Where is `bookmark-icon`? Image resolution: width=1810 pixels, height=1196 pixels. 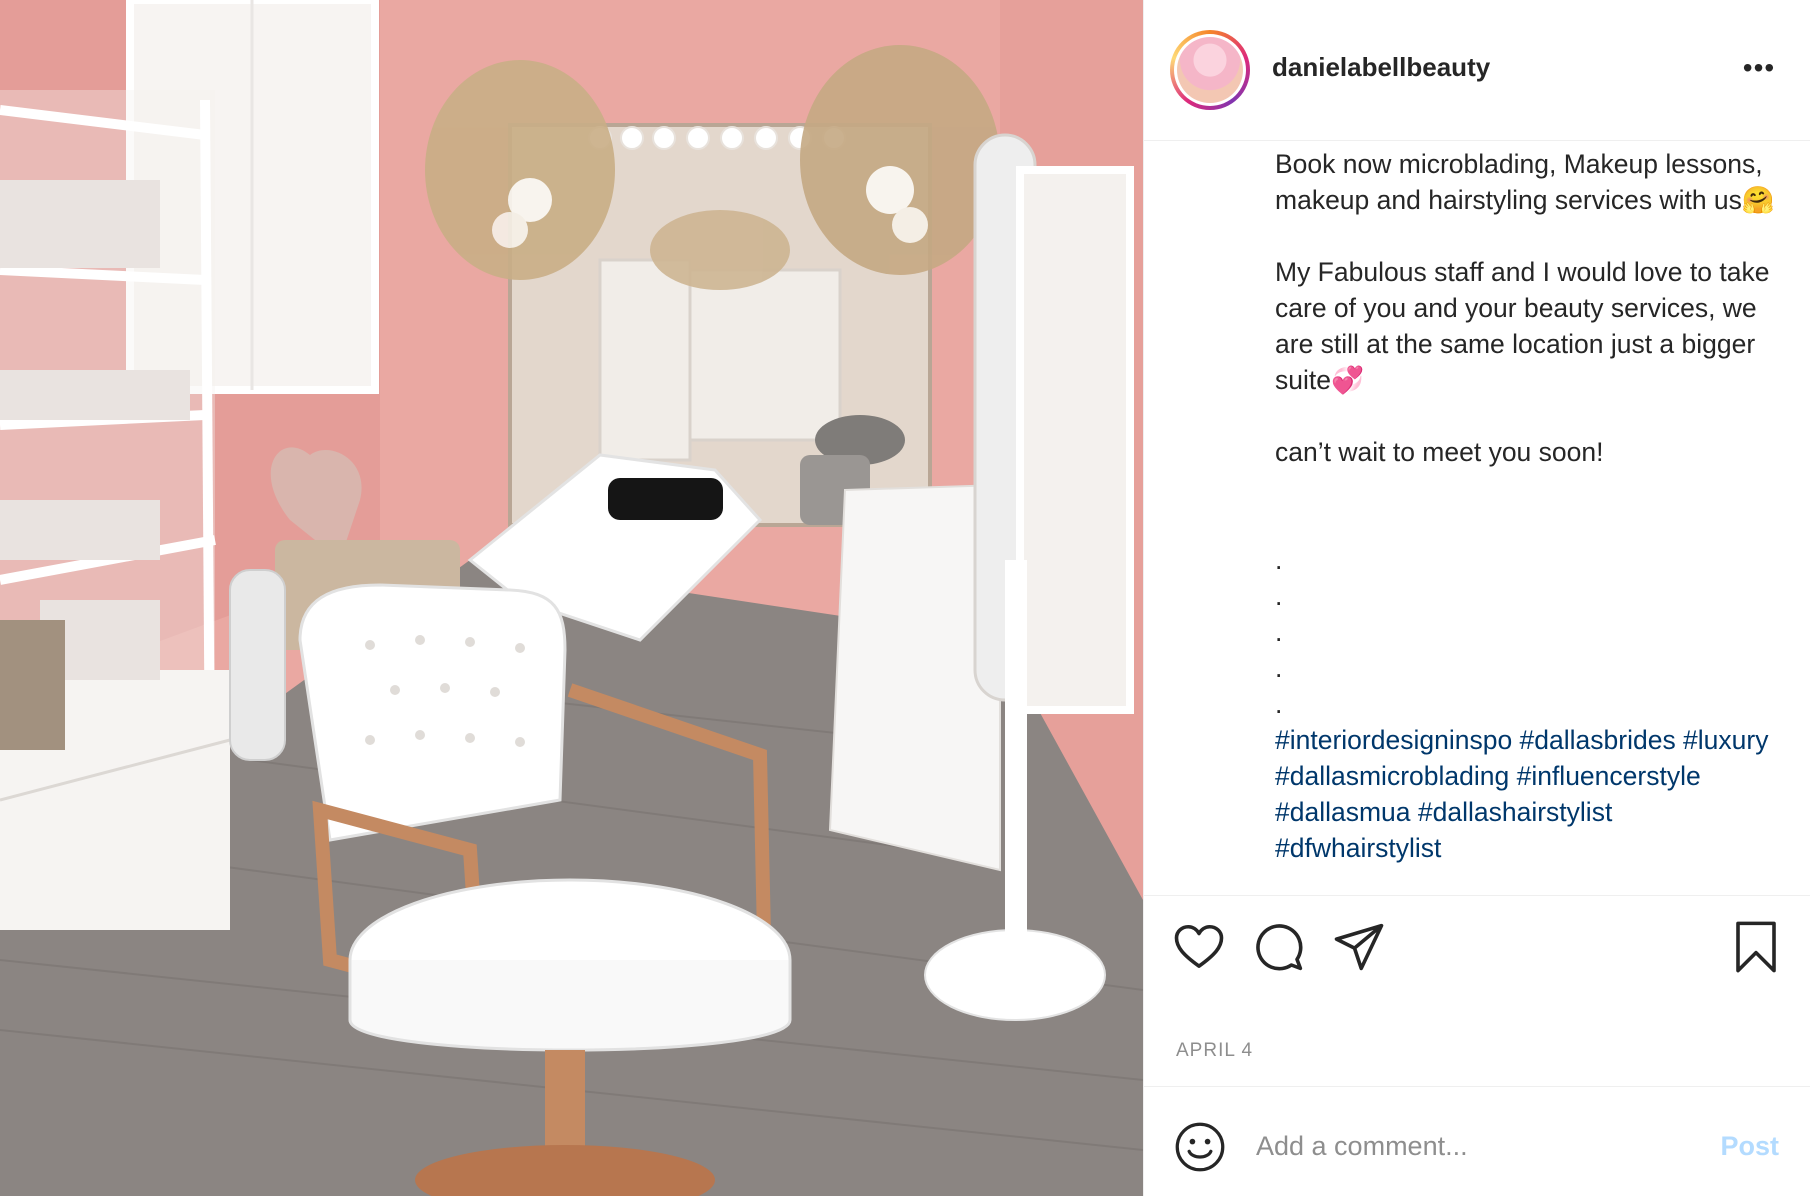
bookmark-icon is located at coordinates (1756, 947).